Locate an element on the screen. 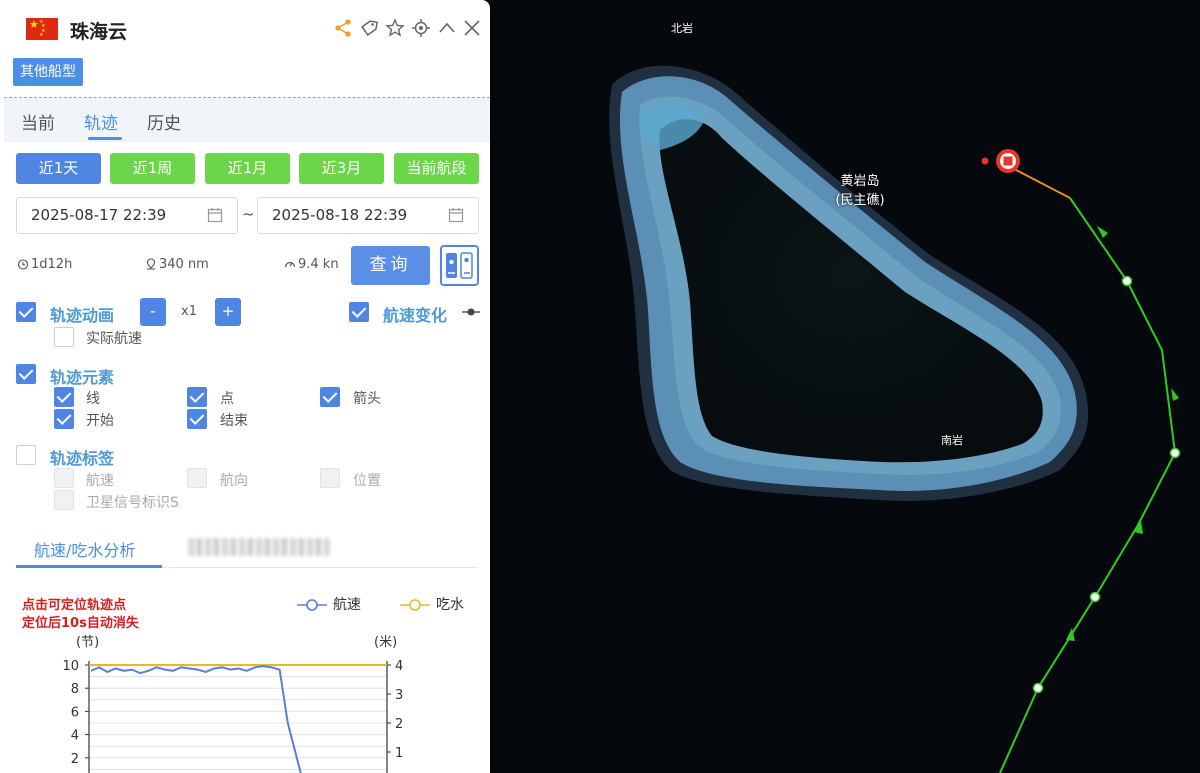 This screenshot has width=1200, height=773. track-elements-label: 轨迹元素 is located at coordinates (82, 377).